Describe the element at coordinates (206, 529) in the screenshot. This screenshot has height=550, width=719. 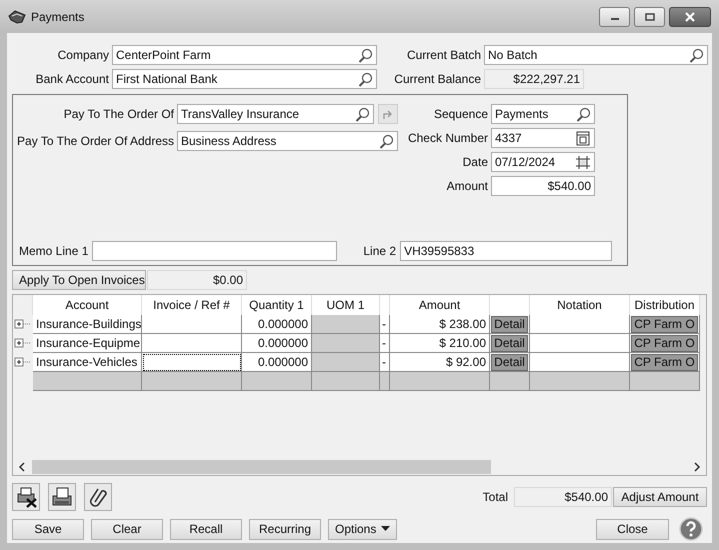
I see `action-button: Recall` at that location.